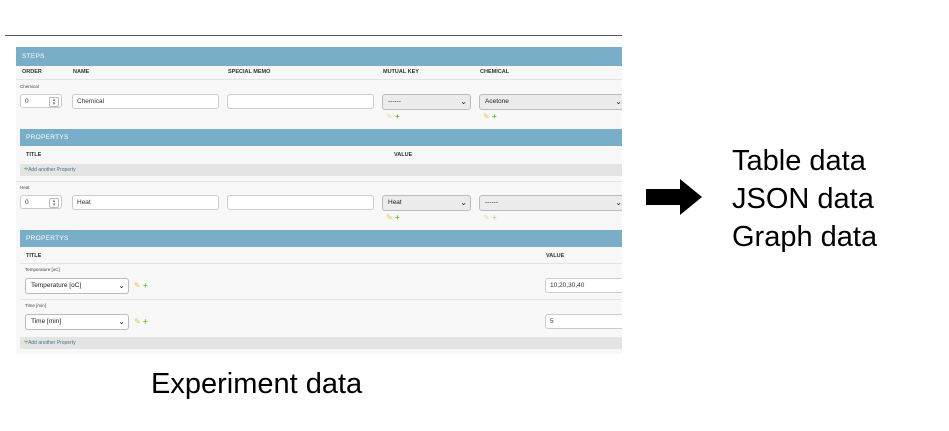  What do you see at coordinates (257, 384) in the screenshot?
I see `caption-experiment-data: Experiment data` at bounding box center [257, 384].